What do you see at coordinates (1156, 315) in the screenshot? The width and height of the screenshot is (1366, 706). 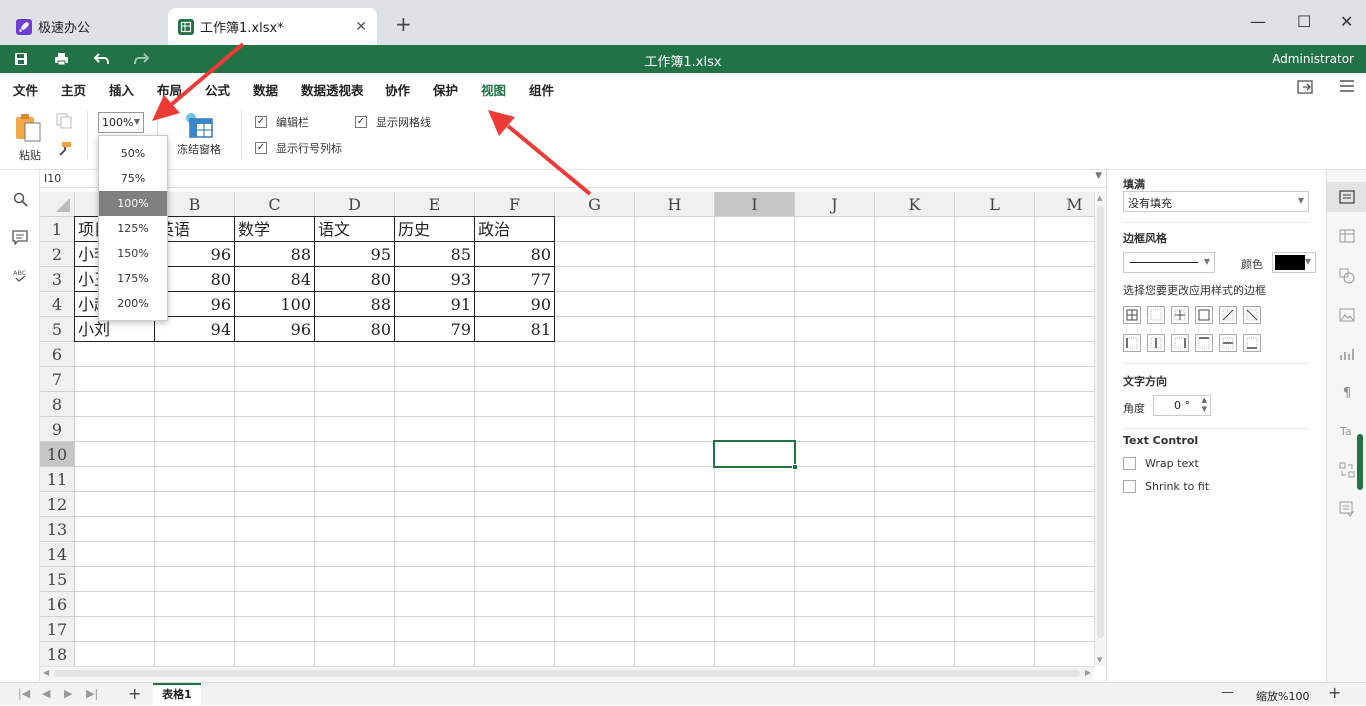 I see `border-none-icon` at bounding box center [1156, 315].